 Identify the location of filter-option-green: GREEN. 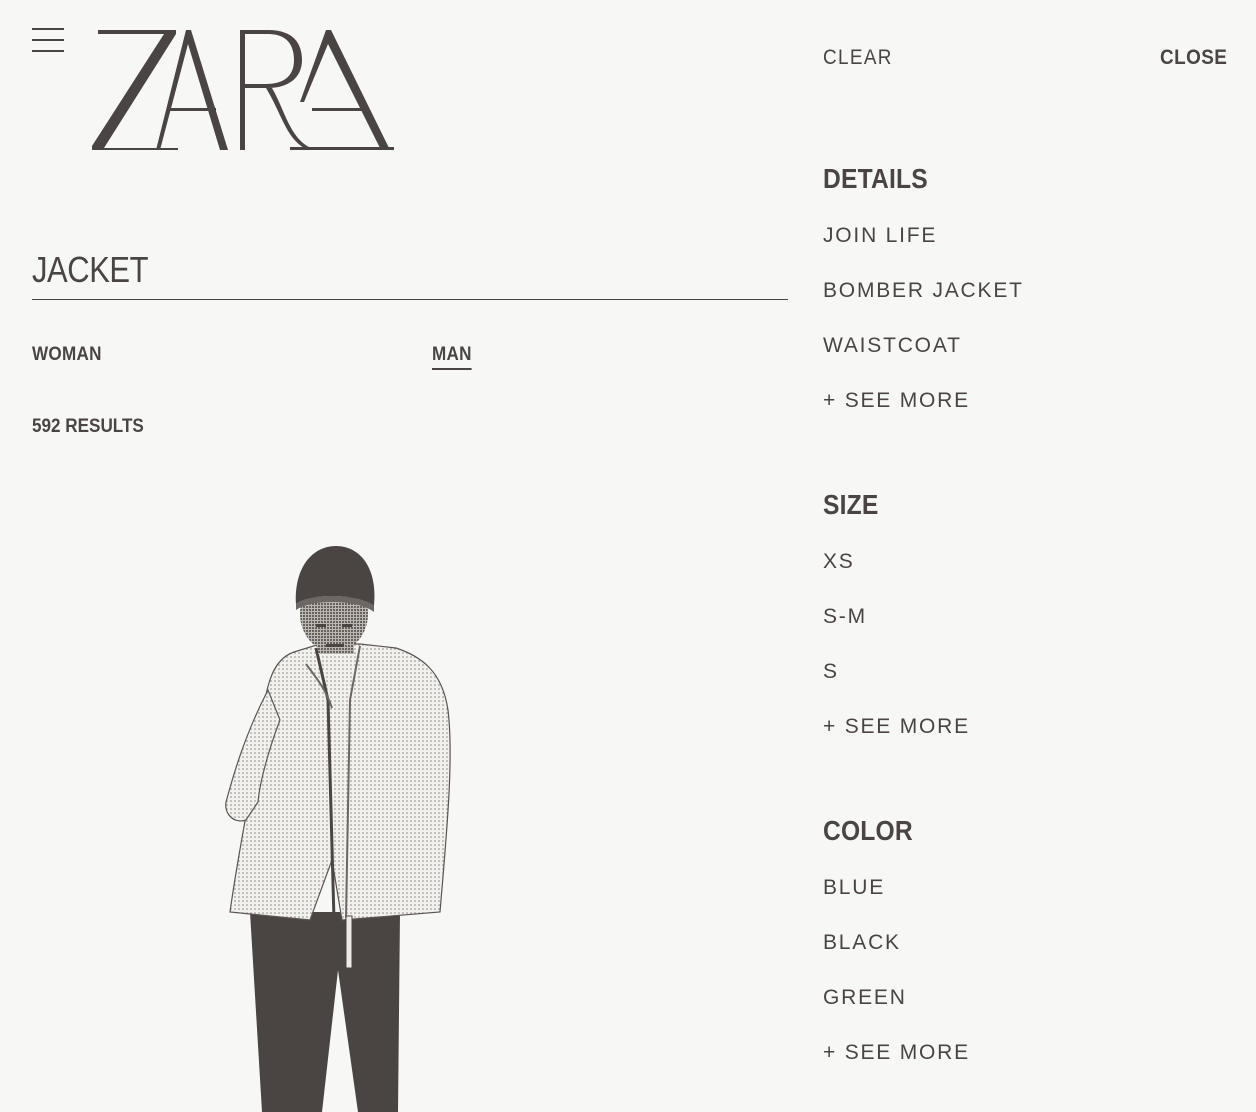
(1023, 1013).